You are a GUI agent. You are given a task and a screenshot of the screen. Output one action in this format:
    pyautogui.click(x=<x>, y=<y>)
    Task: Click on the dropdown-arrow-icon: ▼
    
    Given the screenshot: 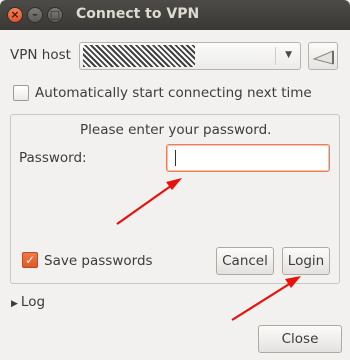 What is the action you would take?
    pyautogui.click(x=288, y=55)
    